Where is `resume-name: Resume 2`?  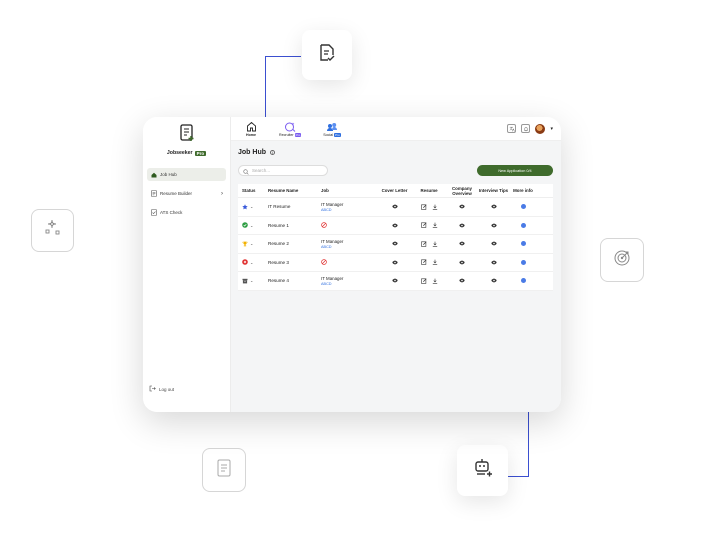
resume-name: Resume 2 is located at coordinates (291, 243).